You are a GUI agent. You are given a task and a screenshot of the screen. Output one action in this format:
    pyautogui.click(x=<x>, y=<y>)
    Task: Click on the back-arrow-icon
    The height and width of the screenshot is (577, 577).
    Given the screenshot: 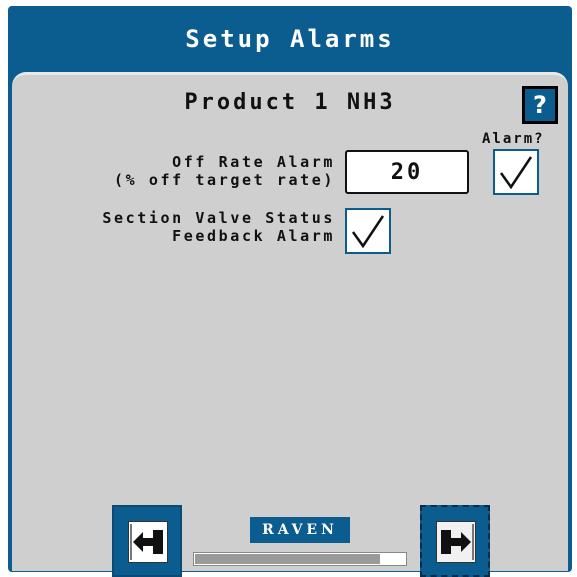 What is the action you would take?
    pyautogui.click(x=148, y=542)
    